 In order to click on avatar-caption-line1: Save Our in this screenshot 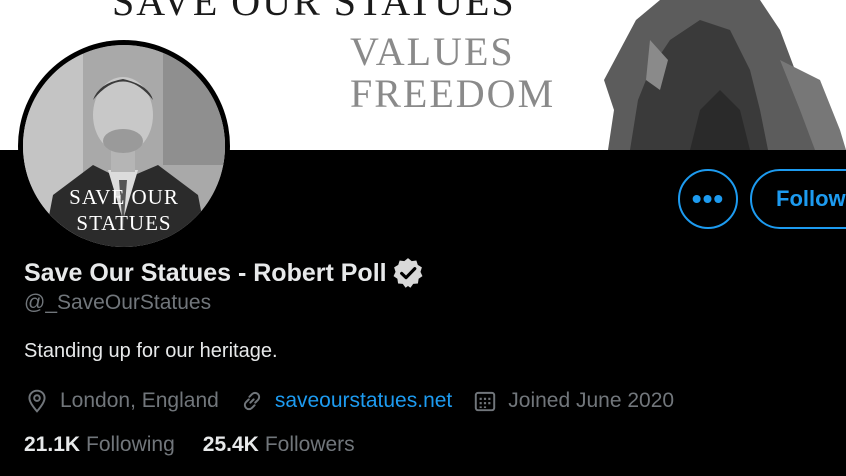, I will do `click(124, 197)`.